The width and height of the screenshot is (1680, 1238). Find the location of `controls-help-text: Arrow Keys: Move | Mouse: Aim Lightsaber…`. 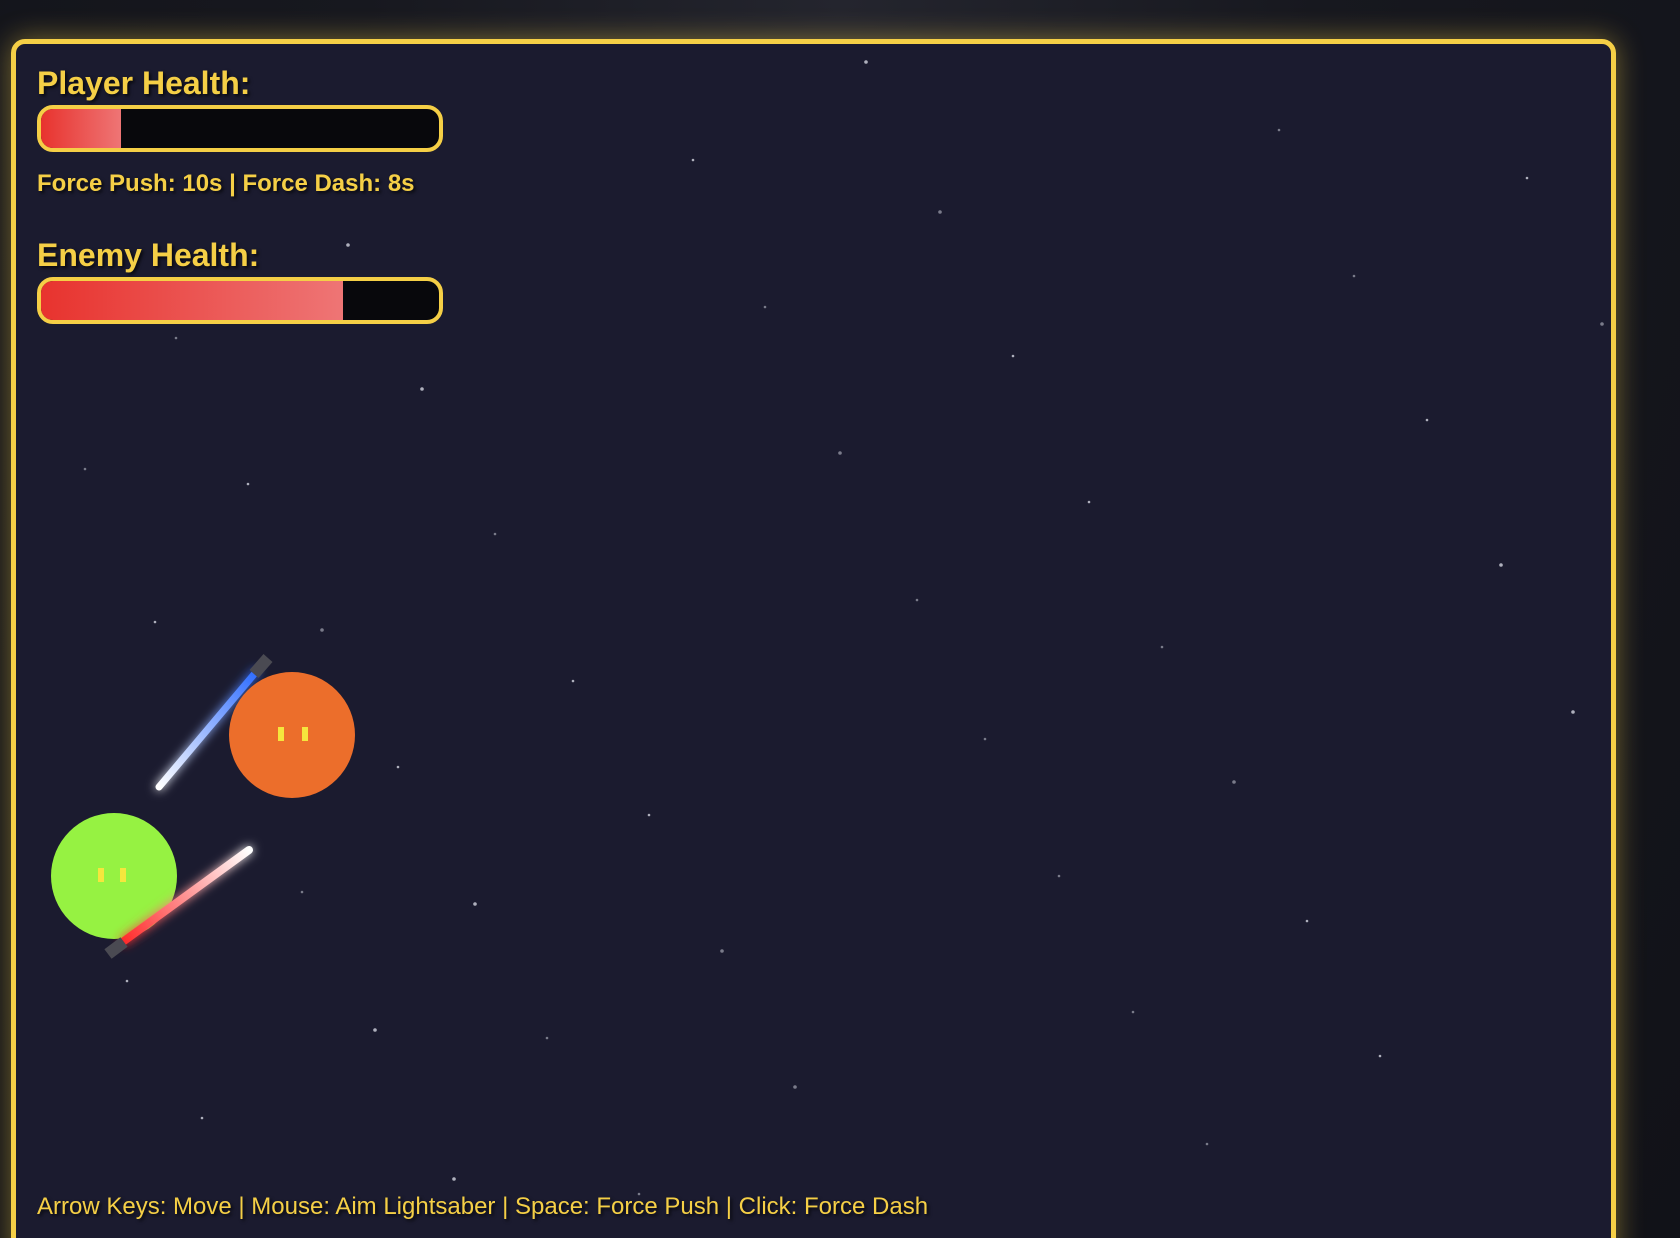

controls-help-text: Arrow Keys: Move | Mouse: Aim Lightsaber… is located at coordinates (483, 1206).